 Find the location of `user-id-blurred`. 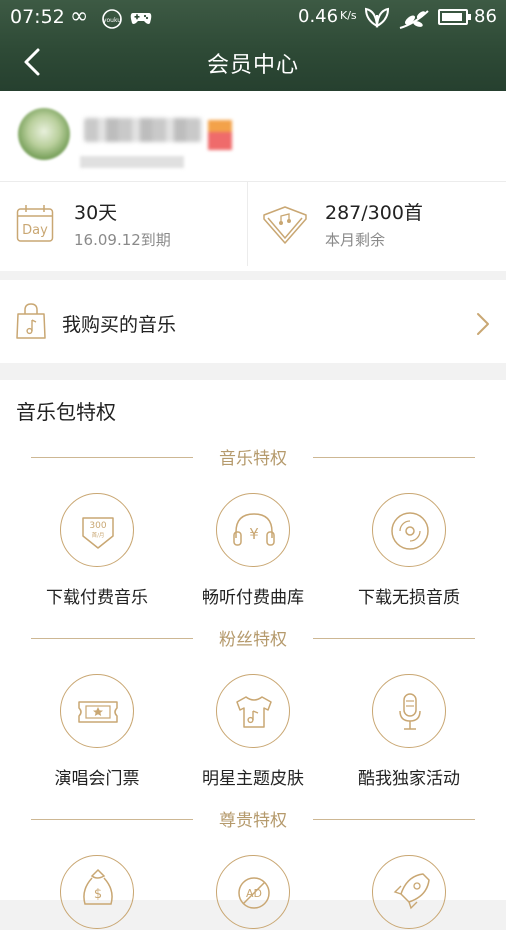

user-id-blurred is located at coordinates (132, 162).